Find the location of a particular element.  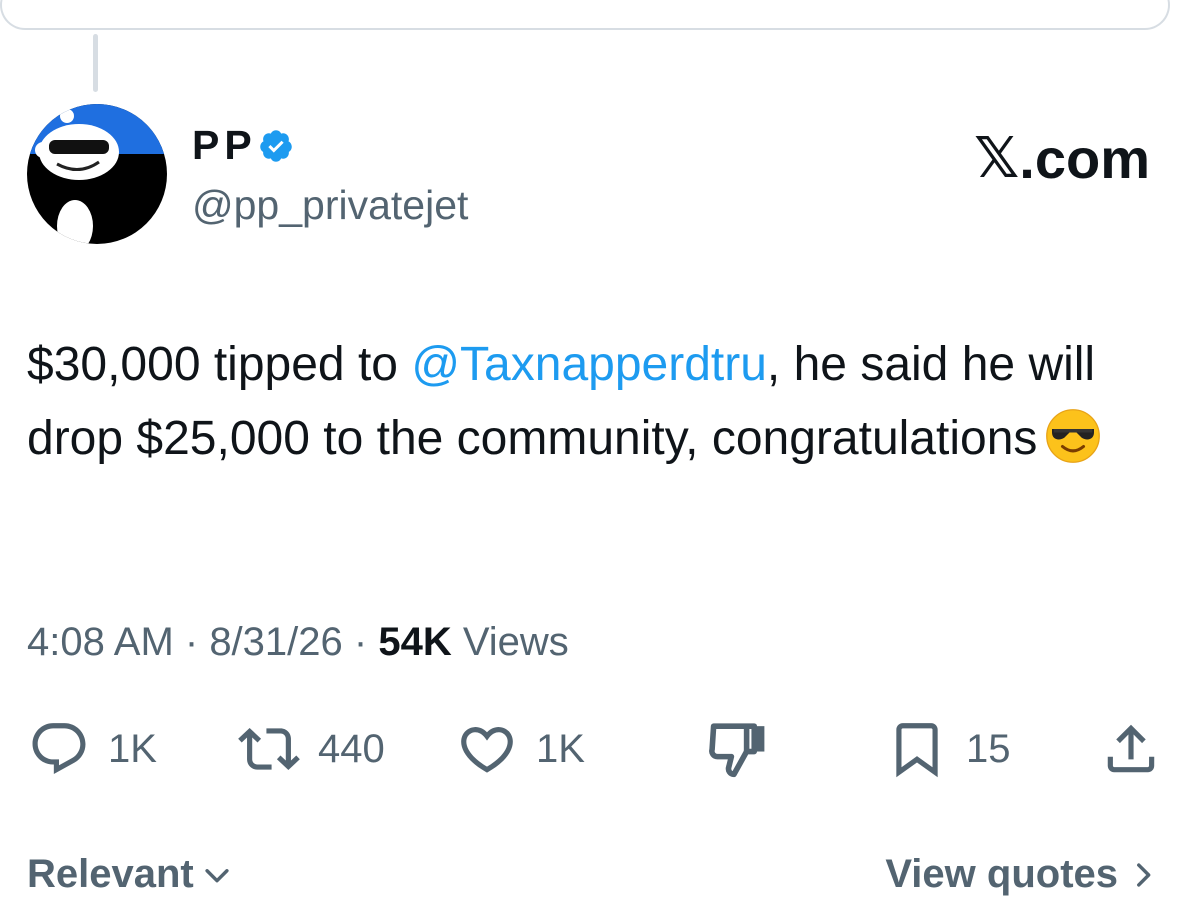

reply-button: 1K is located at coordinates (92, 749).